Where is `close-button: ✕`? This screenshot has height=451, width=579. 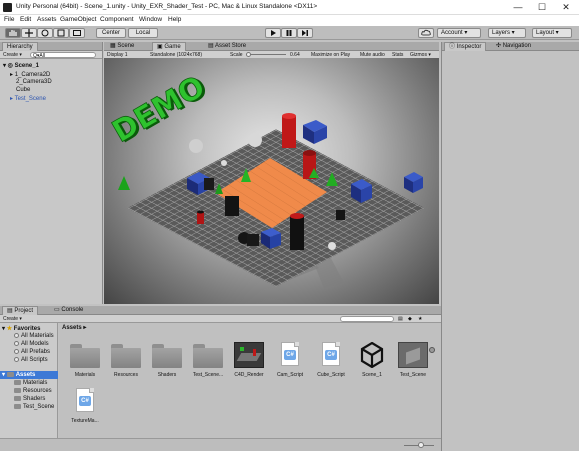
close-button: ✕ is located at coordinates (566, 7).